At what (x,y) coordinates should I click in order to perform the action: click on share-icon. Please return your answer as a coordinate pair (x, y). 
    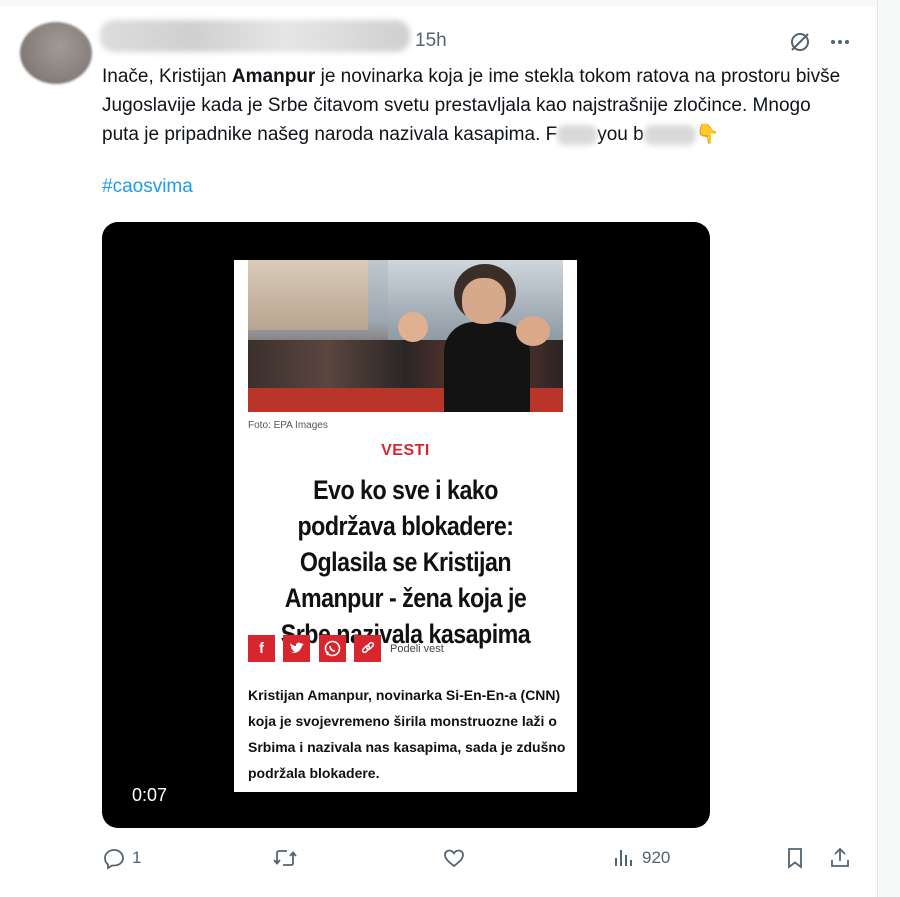
    Looking at the image, I should click on (840, 857).